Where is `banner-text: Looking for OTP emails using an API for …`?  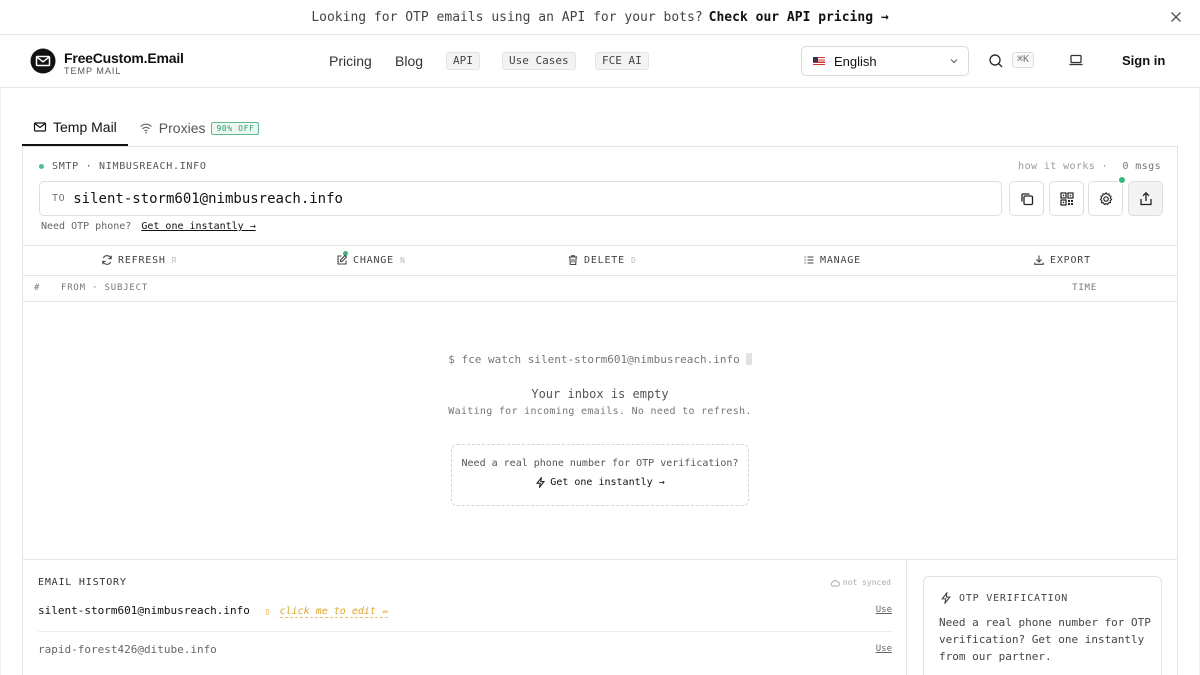
banner-text: Looking for OTP emails using an API for … is located at coordinates (507, 17).